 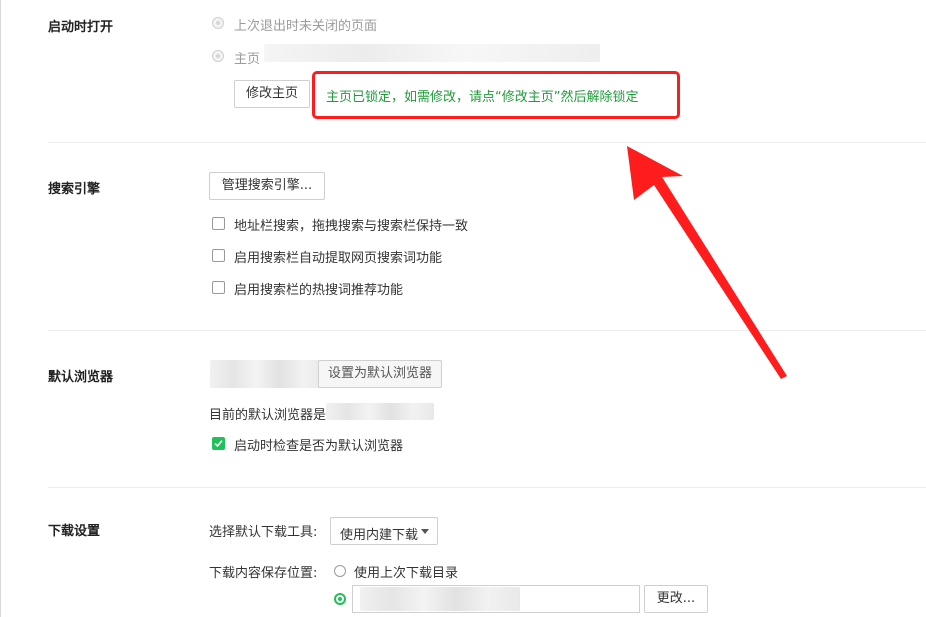 What do you see at coordinates (482, 97) in the screenshot?
I see `homepage-lock-notice: 主页已锁定，如需修改，请点“修改主页”然后解除锁定` at bounding box center [482, 97].